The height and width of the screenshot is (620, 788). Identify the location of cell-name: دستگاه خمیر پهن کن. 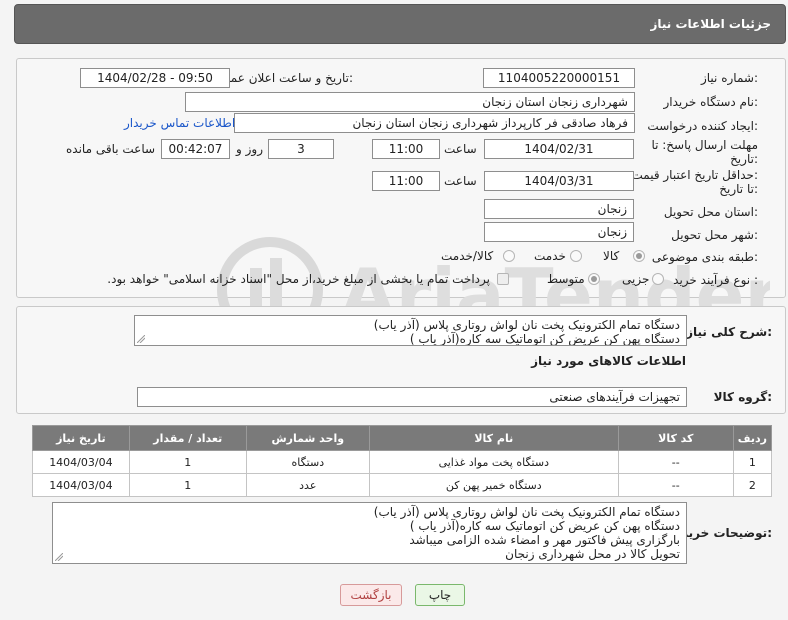
(493, 485).